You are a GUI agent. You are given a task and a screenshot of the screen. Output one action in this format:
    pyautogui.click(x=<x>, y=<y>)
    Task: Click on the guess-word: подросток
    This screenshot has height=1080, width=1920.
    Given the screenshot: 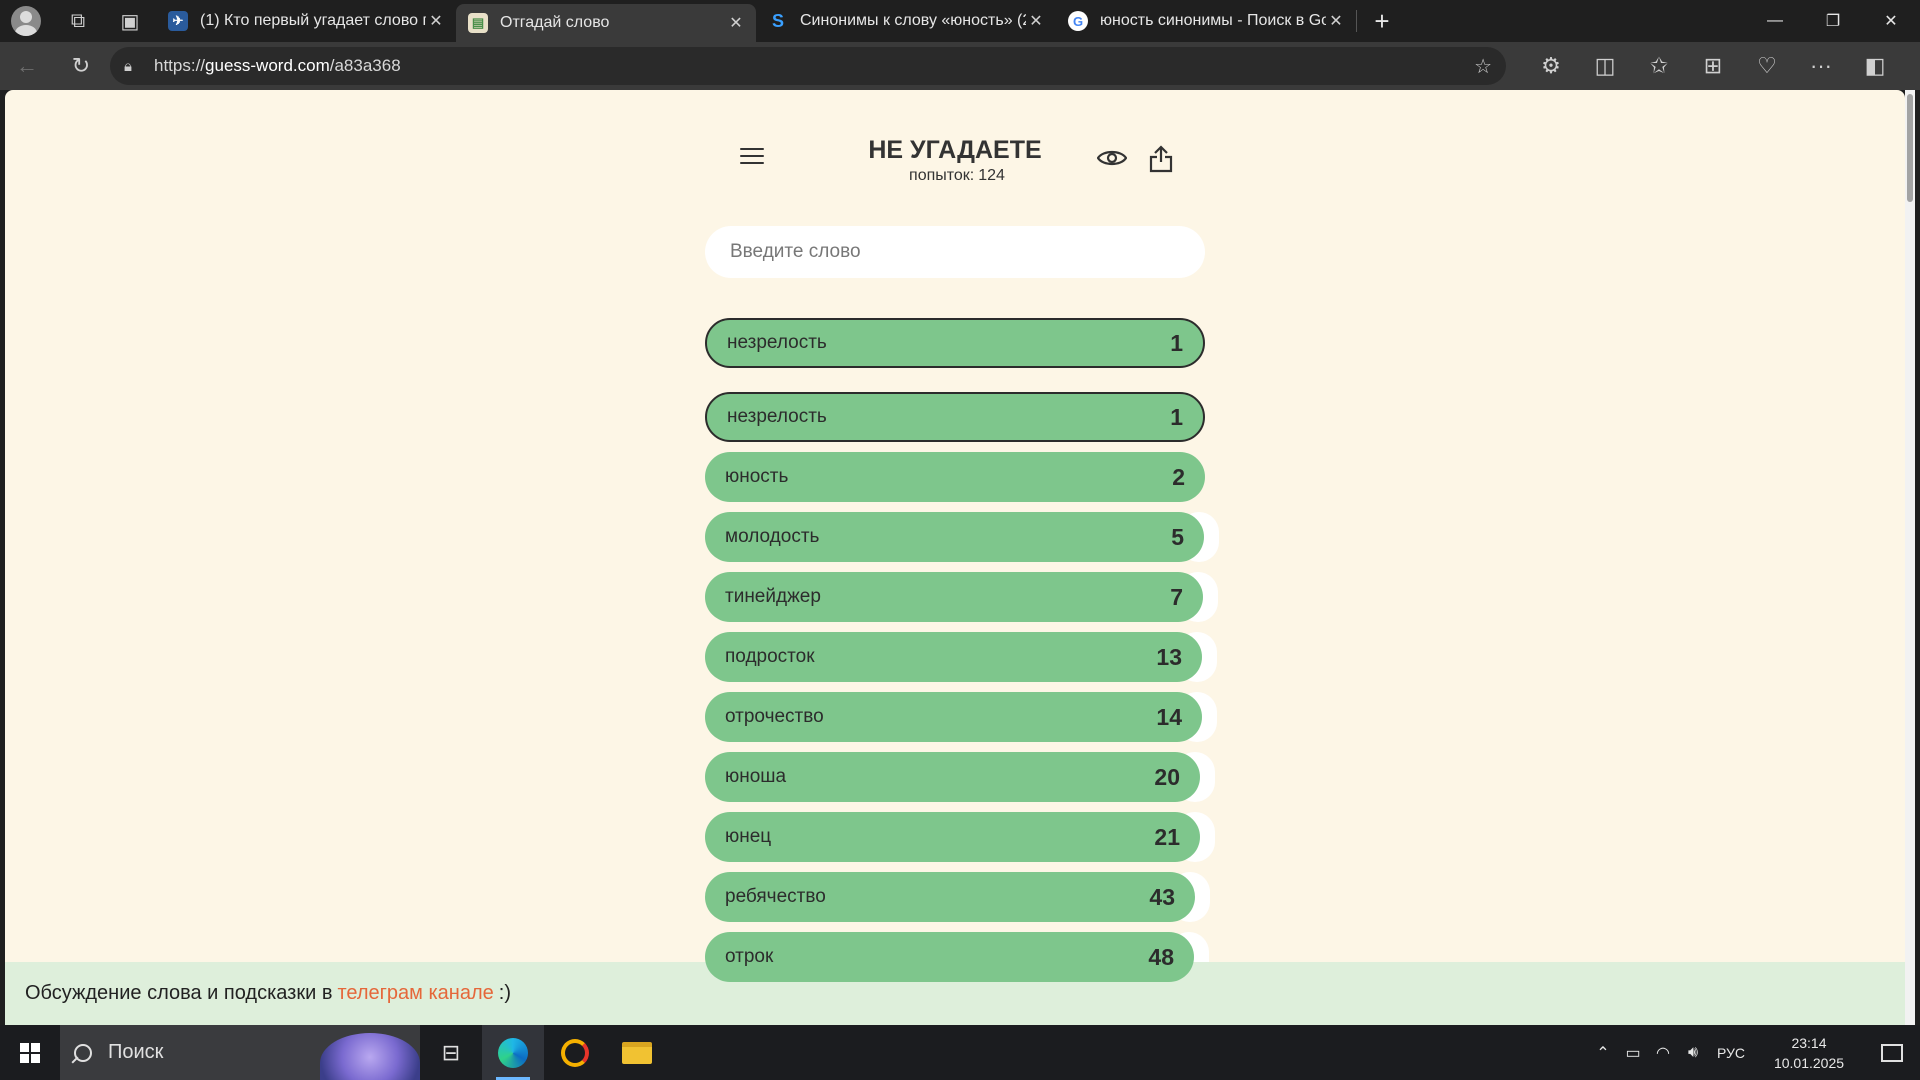 What is the action you would take?
    pyautogui.click(x=770, y=656)
    